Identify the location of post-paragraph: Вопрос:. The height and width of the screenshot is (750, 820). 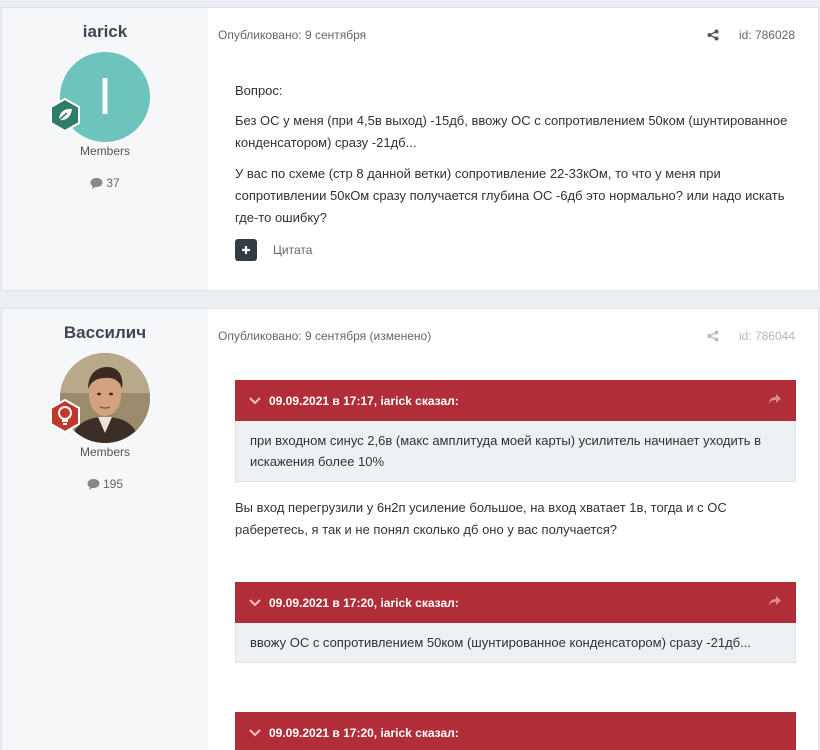
(259, 90).